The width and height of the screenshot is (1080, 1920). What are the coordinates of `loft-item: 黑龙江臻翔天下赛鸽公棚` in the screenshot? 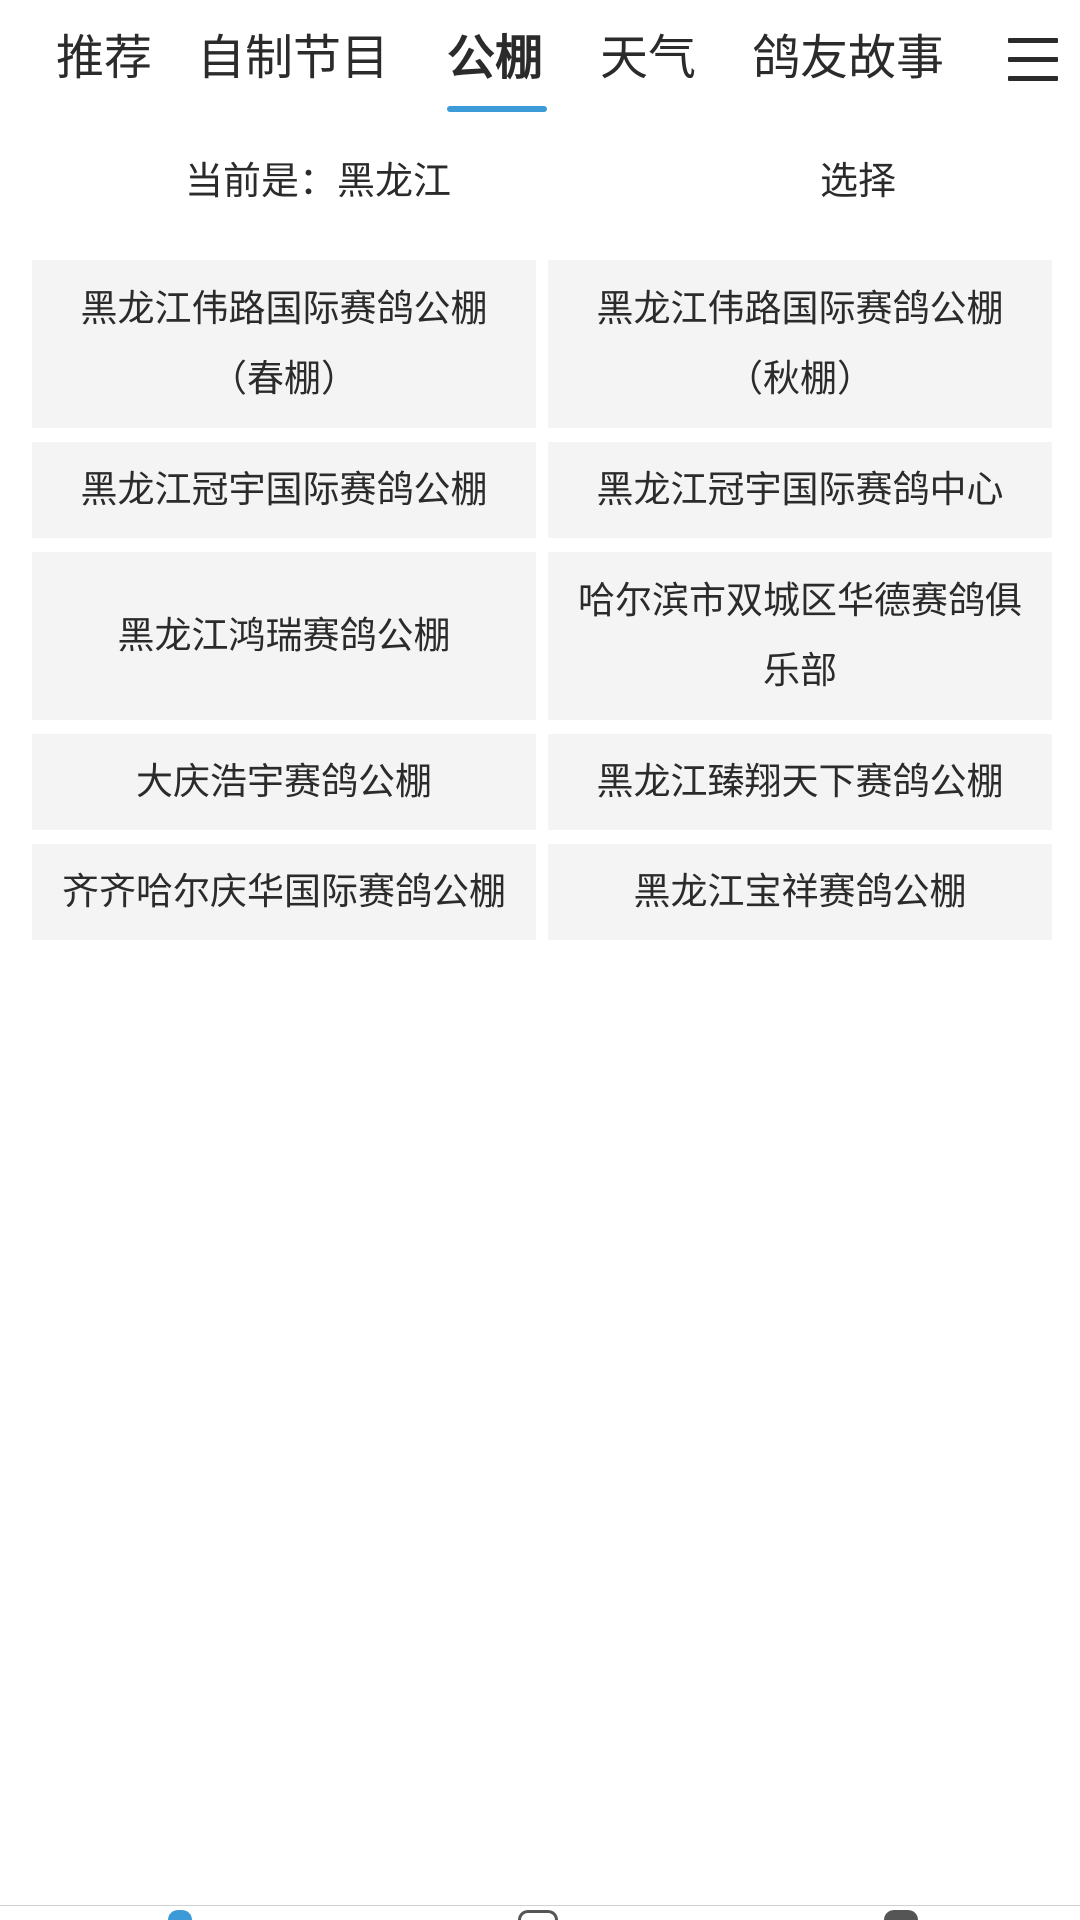 It's located at (800, 782).